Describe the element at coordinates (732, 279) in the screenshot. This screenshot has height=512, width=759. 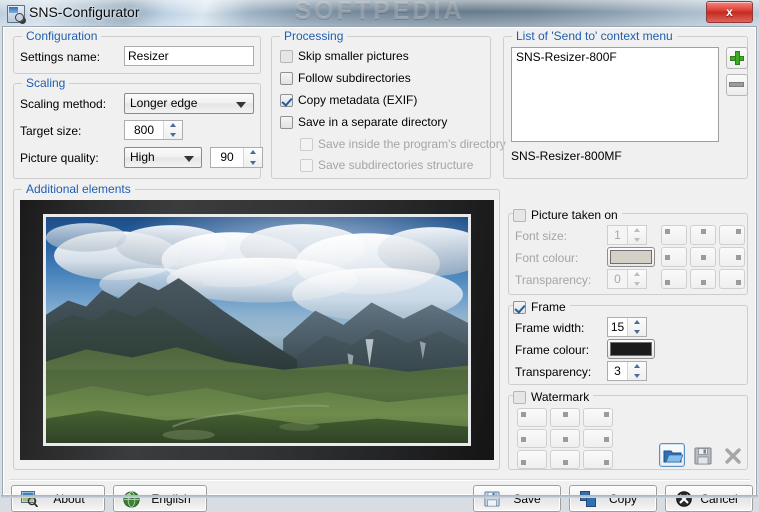
I see `date-position-bottom-right` at that location.